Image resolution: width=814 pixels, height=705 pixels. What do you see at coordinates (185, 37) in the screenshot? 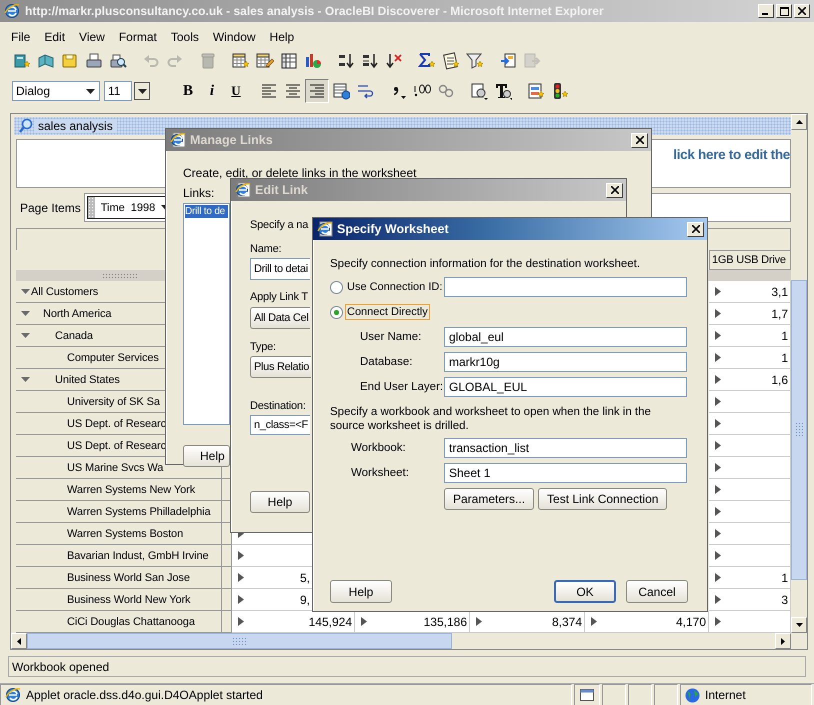
I see `menu-item: Tools` at bounding box center [185, 37].